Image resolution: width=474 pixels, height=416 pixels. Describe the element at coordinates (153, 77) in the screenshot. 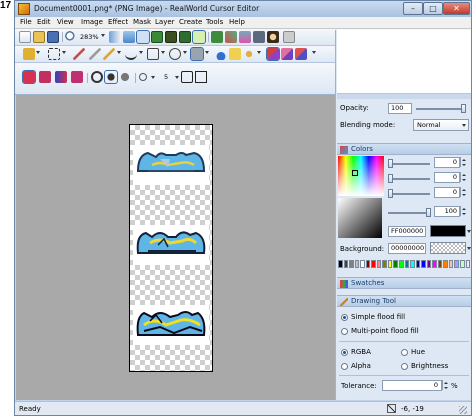

I see `brush-shape-dropdown-icon` at that location.